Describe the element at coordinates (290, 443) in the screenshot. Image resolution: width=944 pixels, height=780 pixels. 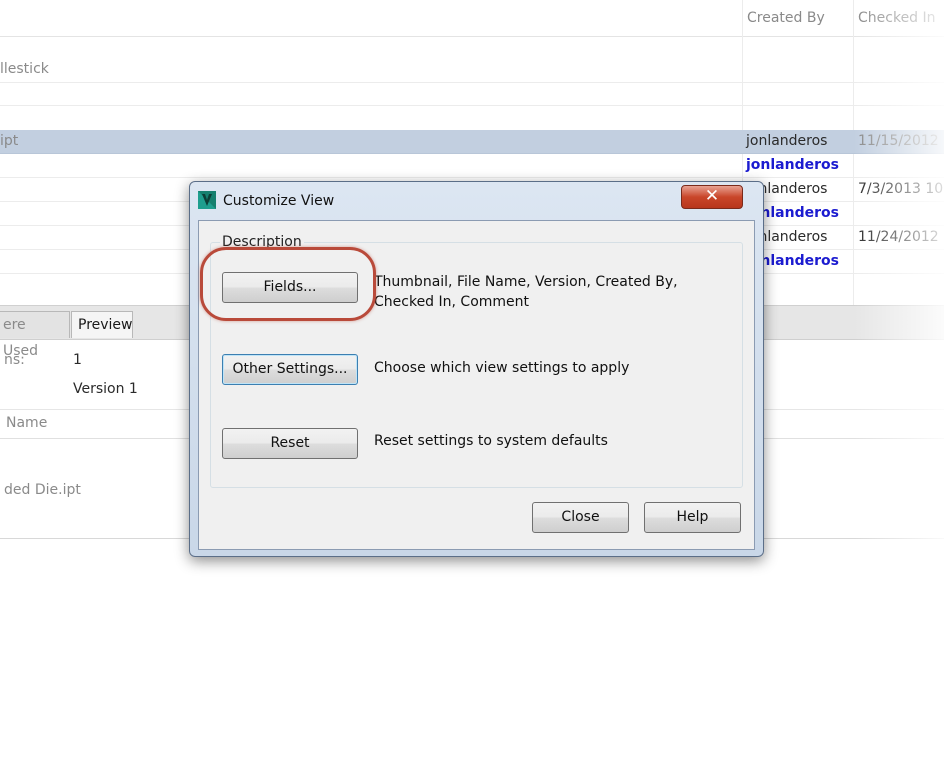
I see `reset-button: Reset` at that location.